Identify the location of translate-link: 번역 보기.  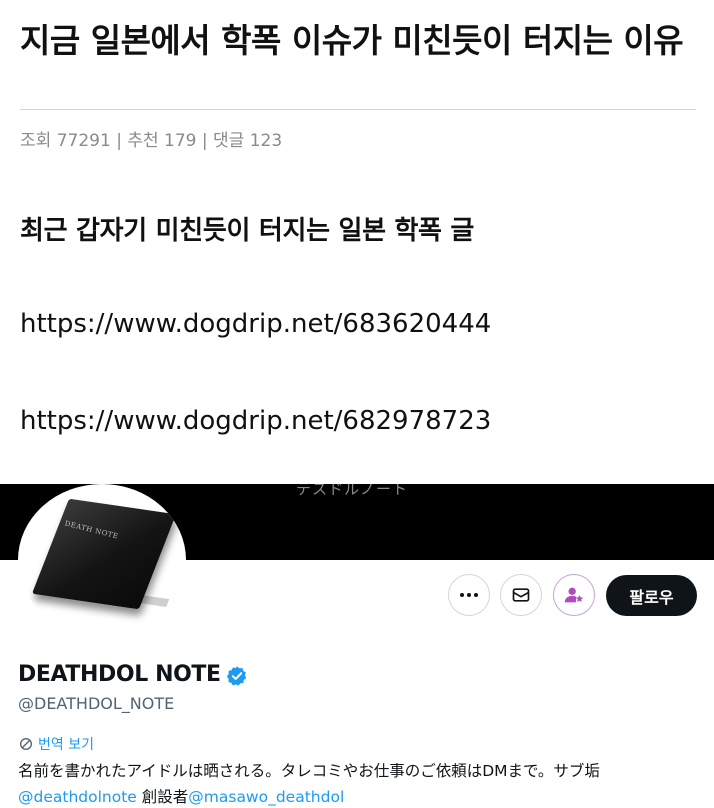
(56, 744).